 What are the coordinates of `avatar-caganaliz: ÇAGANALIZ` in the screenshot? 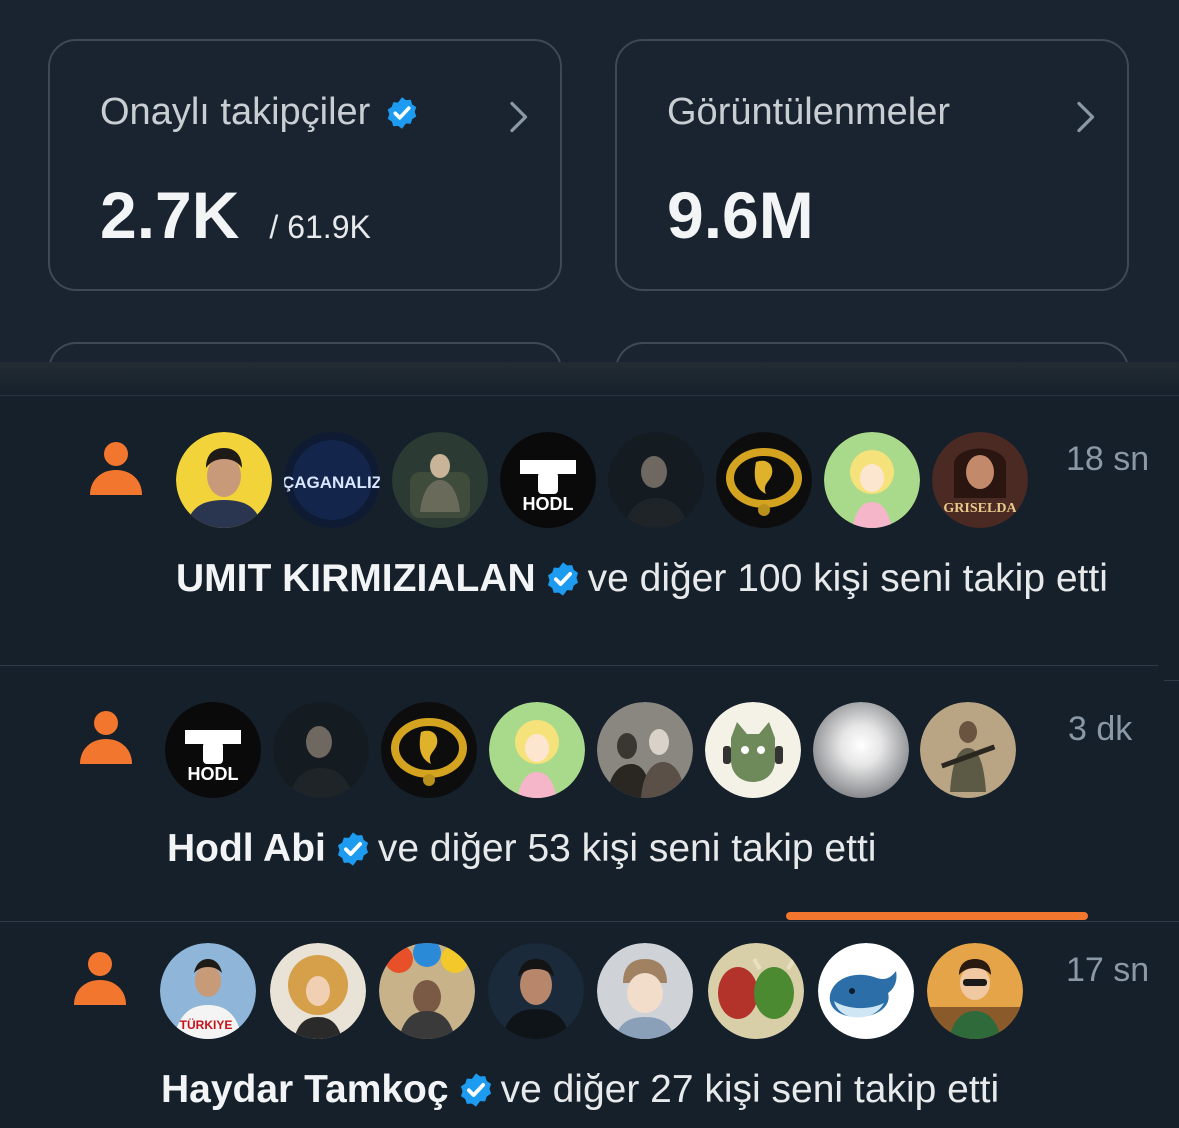 It's located at (332, 480).